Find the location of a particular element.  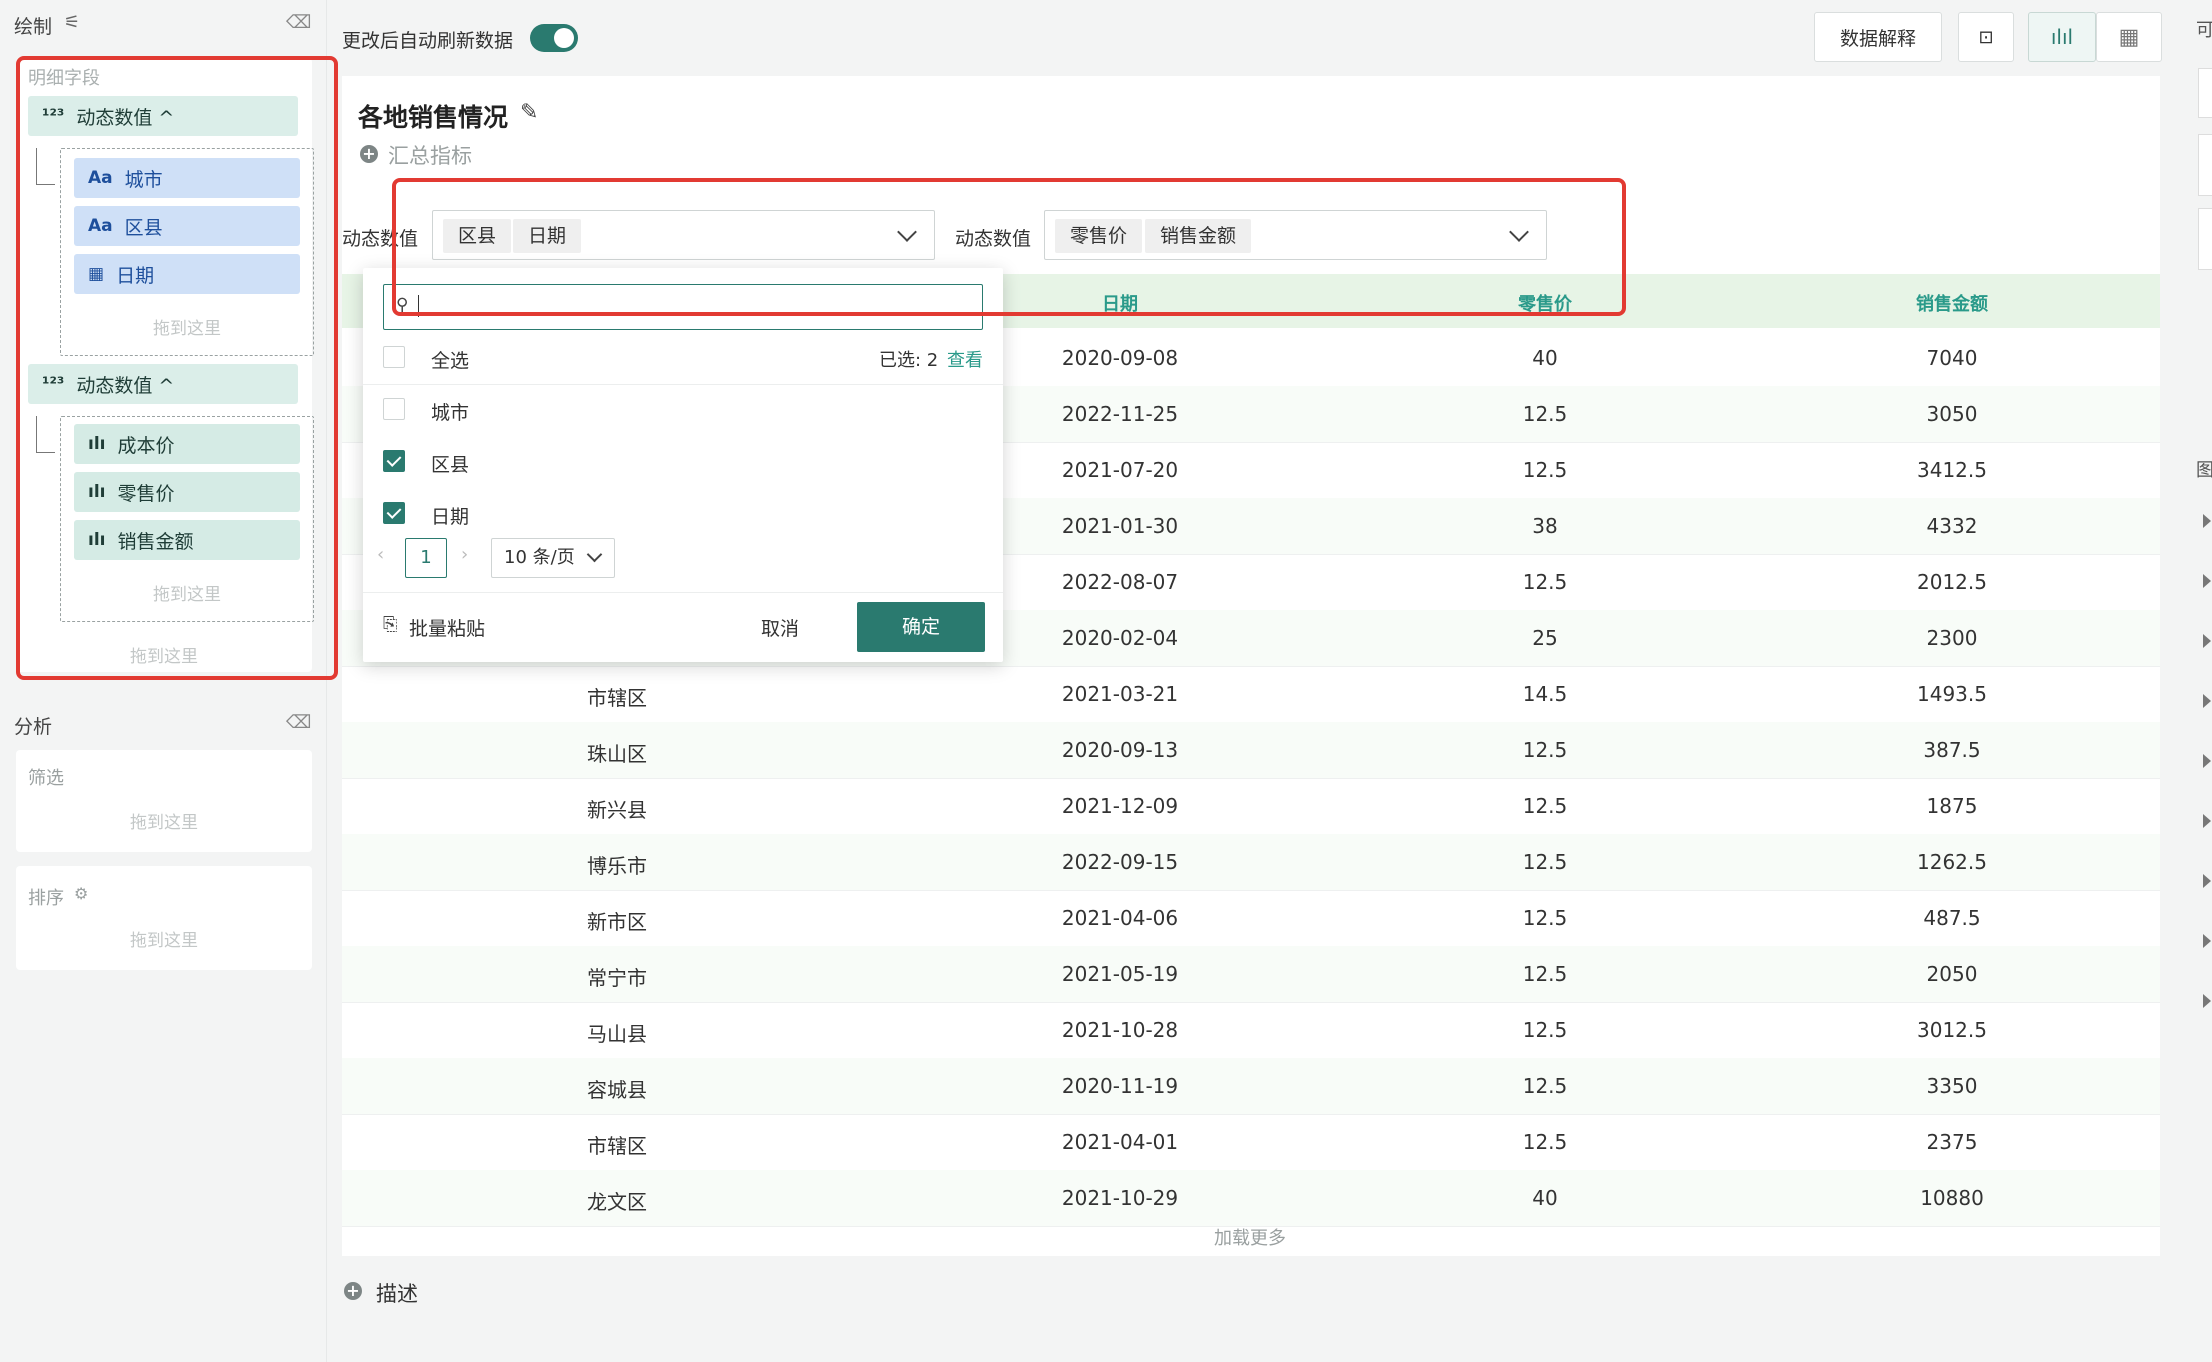

page-title: 各地销售情况 is located at coordinates (433, 117).